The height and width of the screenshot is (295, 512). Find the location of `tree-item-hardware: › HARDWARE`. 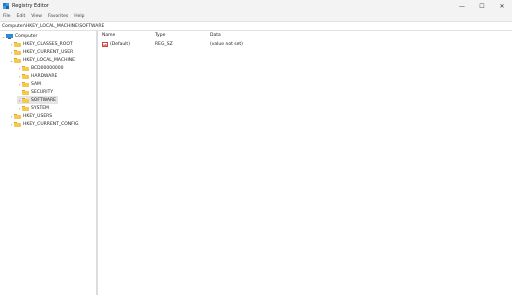

tree-item-hardware: › HARDWARE is located at coordinates (37, 76).